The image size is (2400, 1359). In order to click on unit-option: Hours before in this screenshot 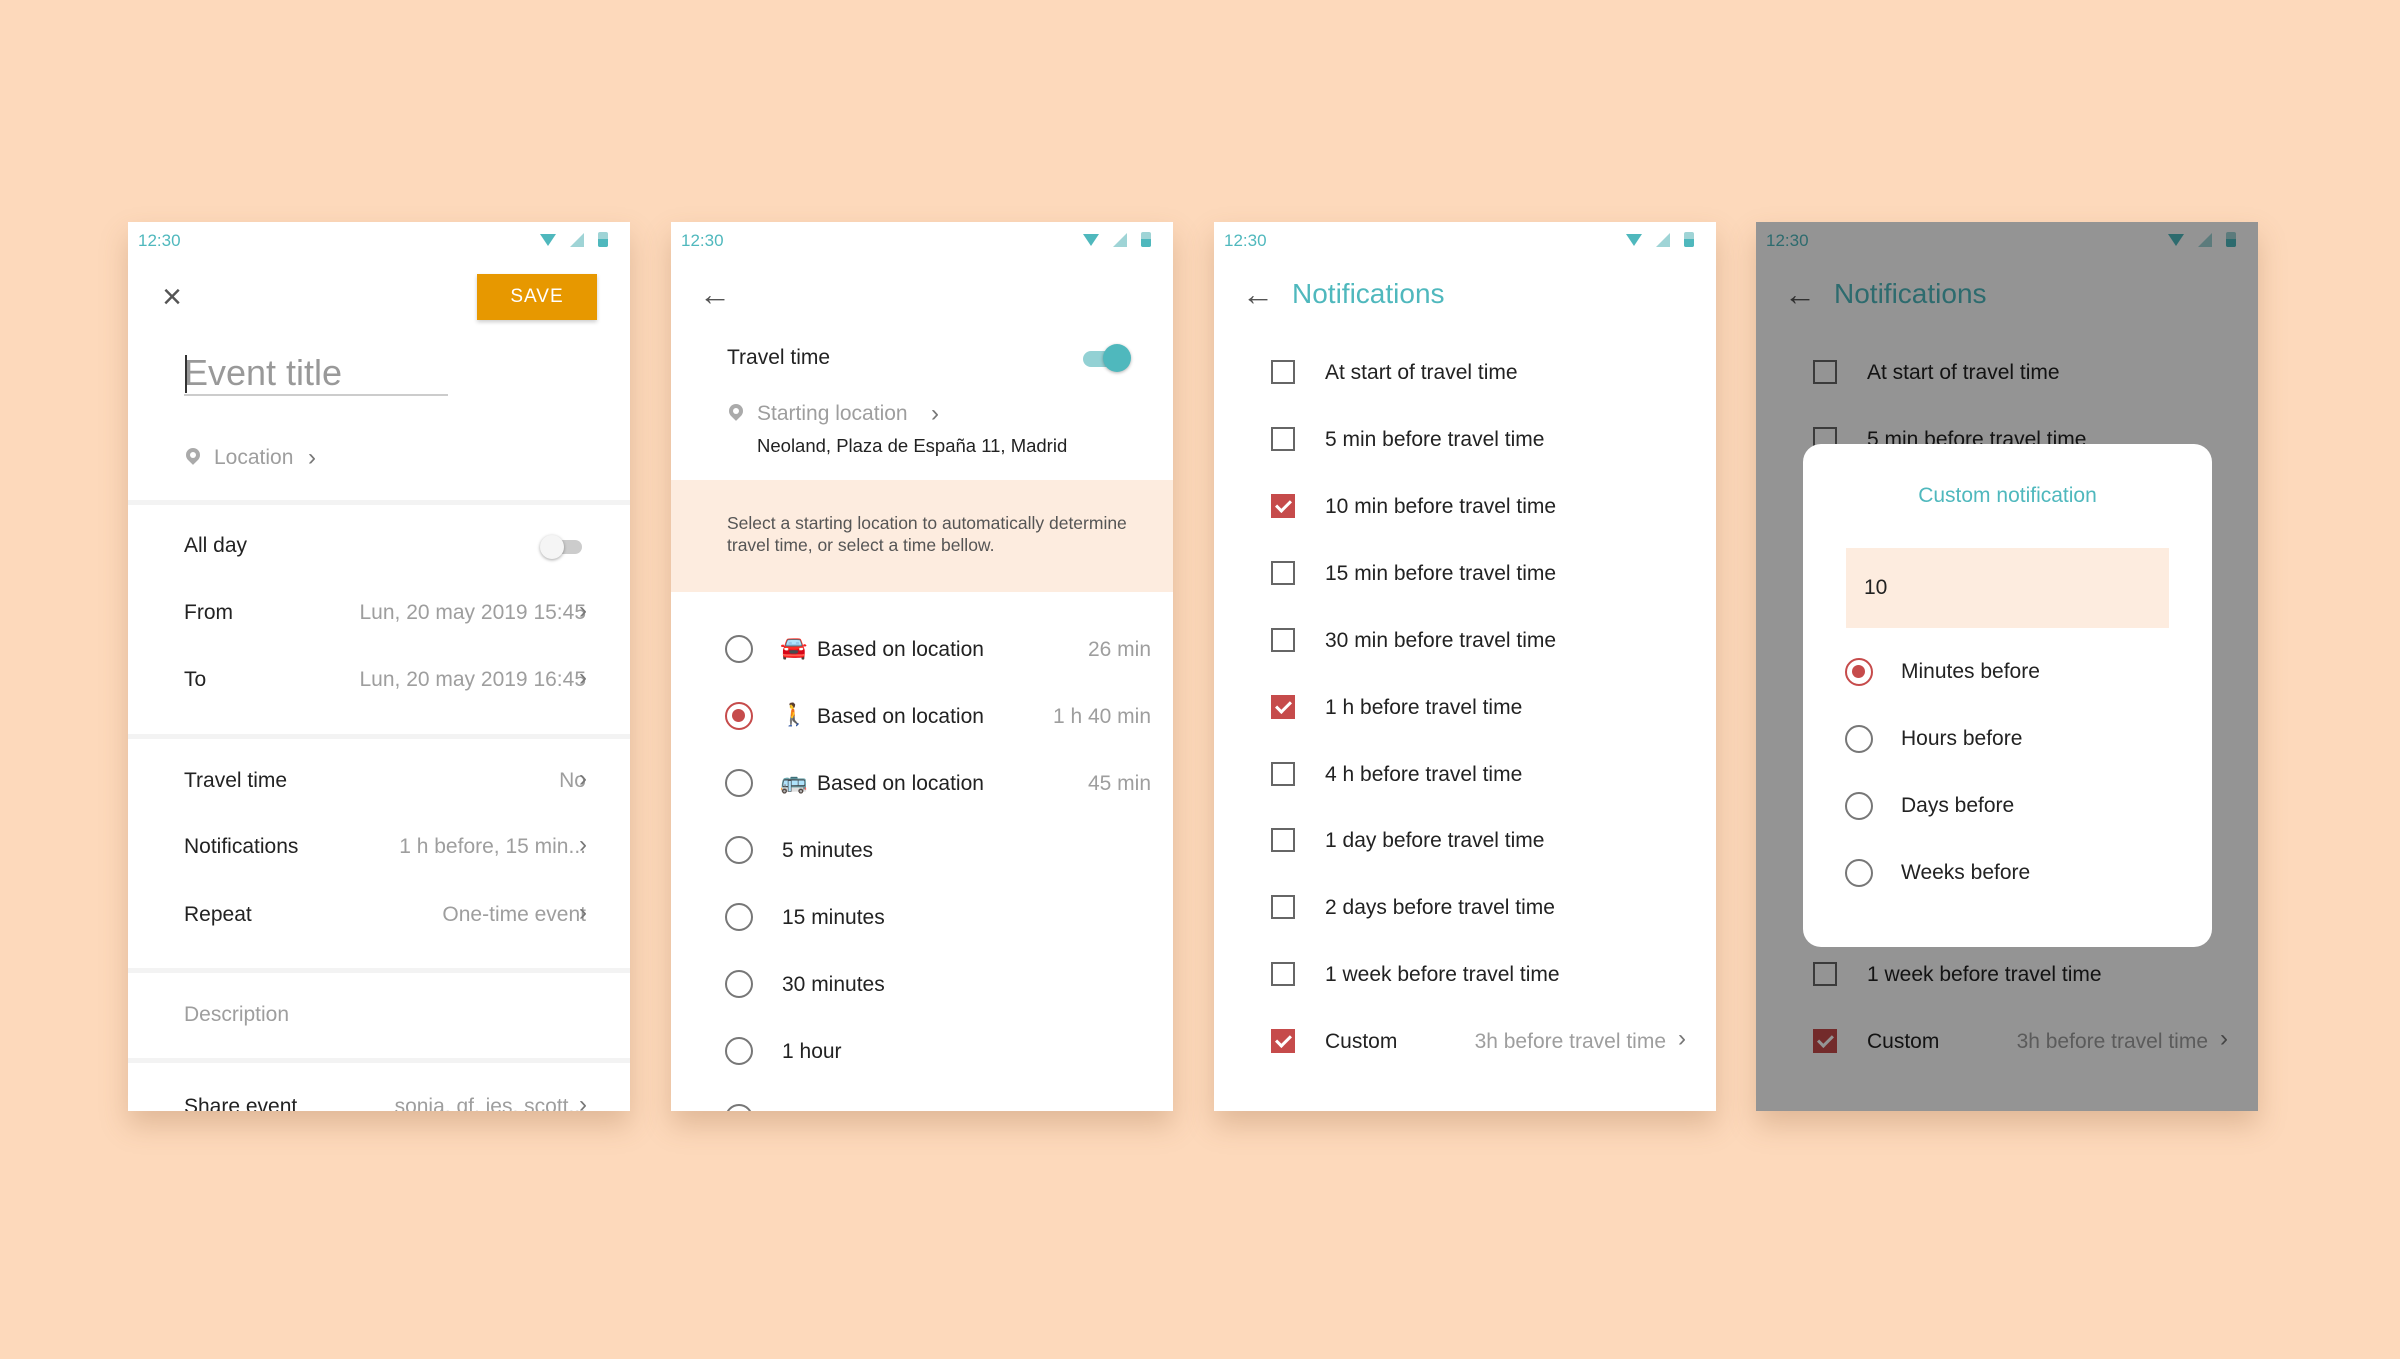, I will do `click(2007, 738)`.